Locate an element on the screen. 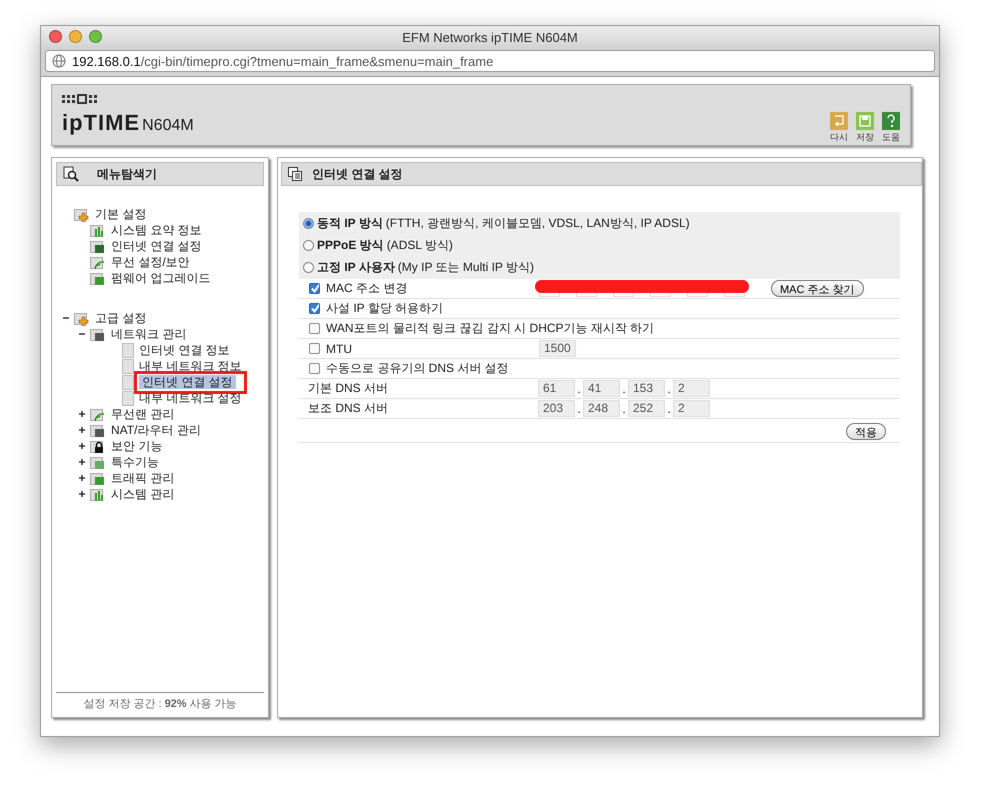  input-field: 41 is located at coordinates (601, 388).